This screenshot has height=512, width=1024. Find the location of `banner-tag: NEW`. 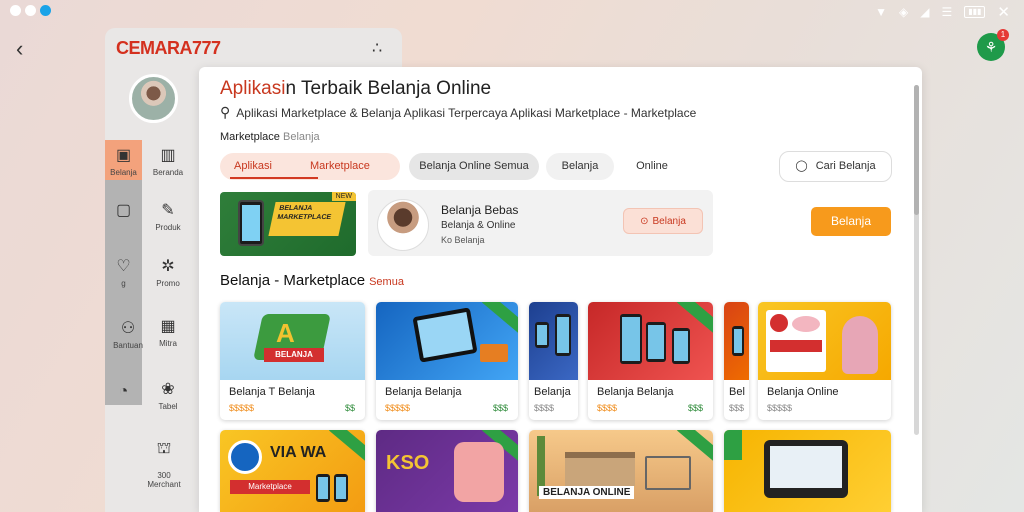

banner-tag: NEW is located at coordinates (343, 196).